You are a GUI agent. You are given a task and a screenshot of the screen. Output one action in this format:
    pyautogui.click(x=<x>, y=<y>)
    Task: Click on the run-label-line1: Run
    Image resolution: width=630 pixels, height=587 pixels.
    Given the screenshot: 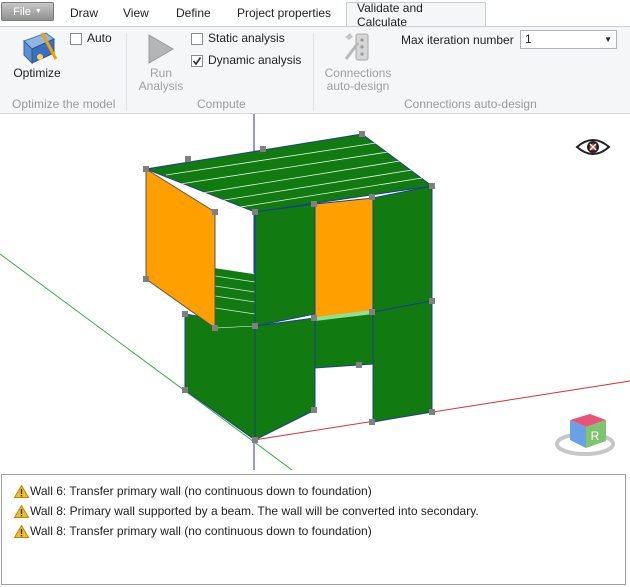 What is the action you would take?
    pyautogui.click(x=160, y=73)
    